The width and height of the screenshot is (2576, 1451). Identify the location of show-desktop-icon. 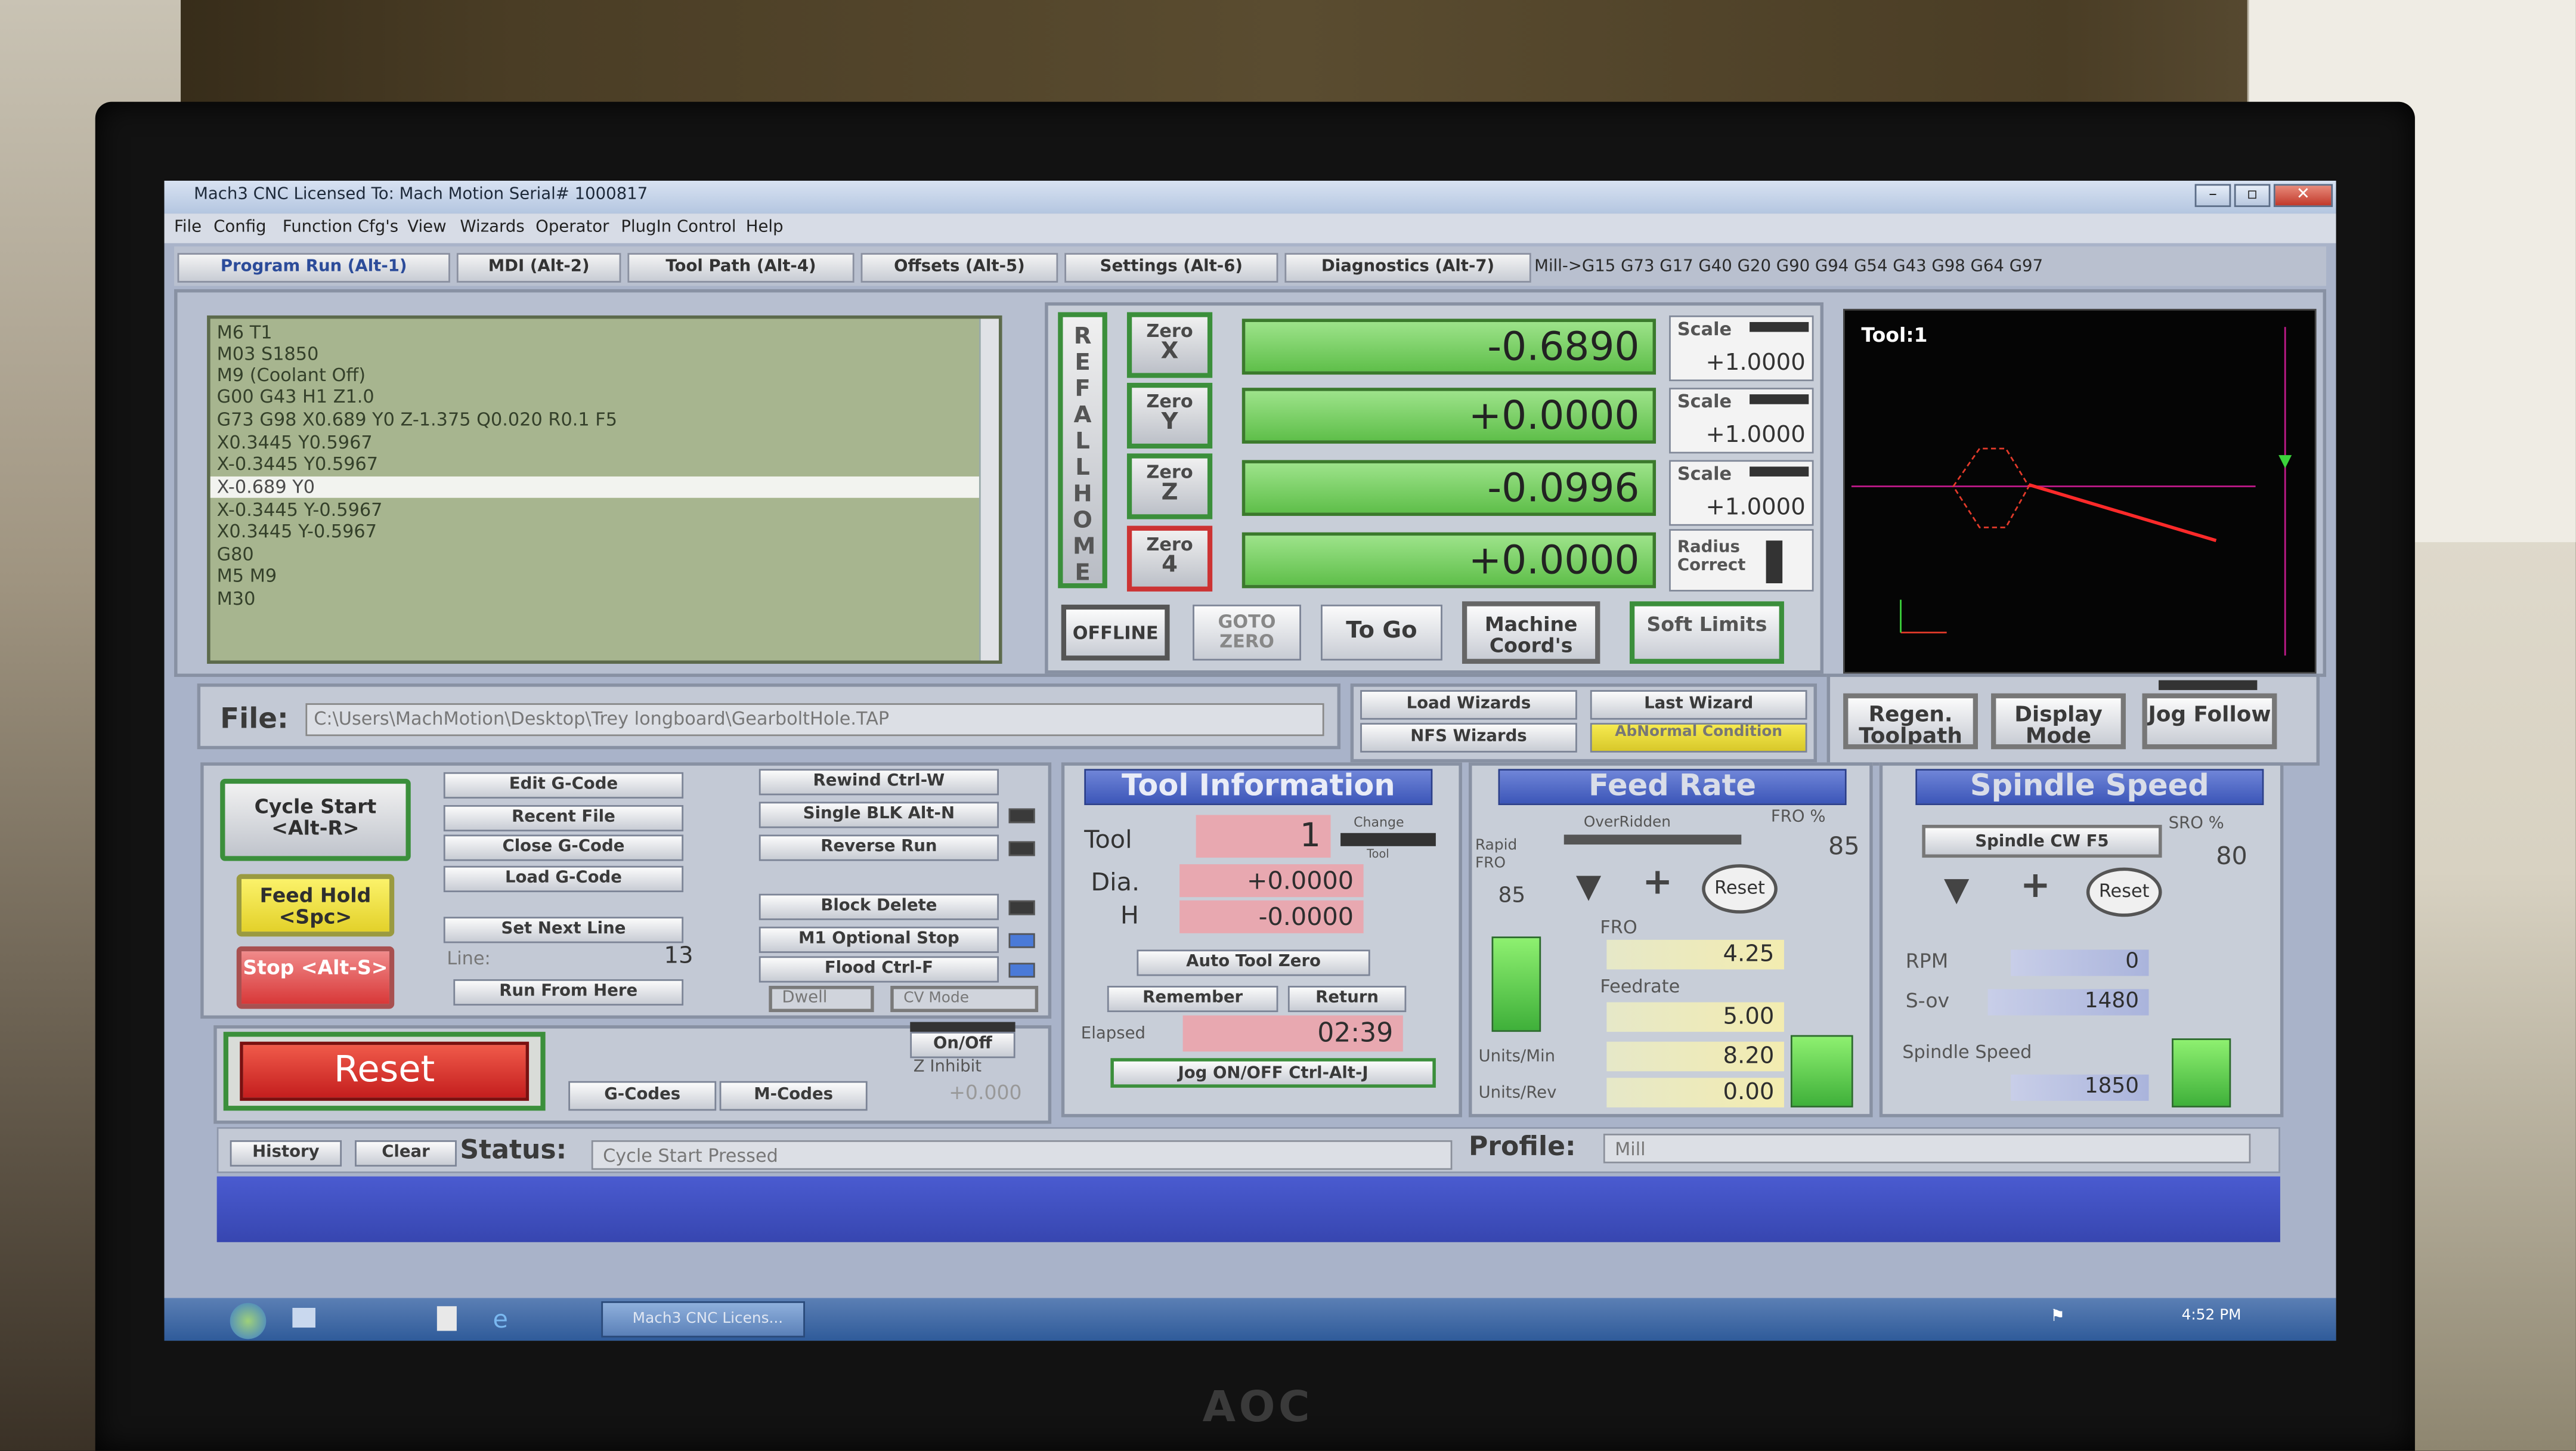
(303, 1317).